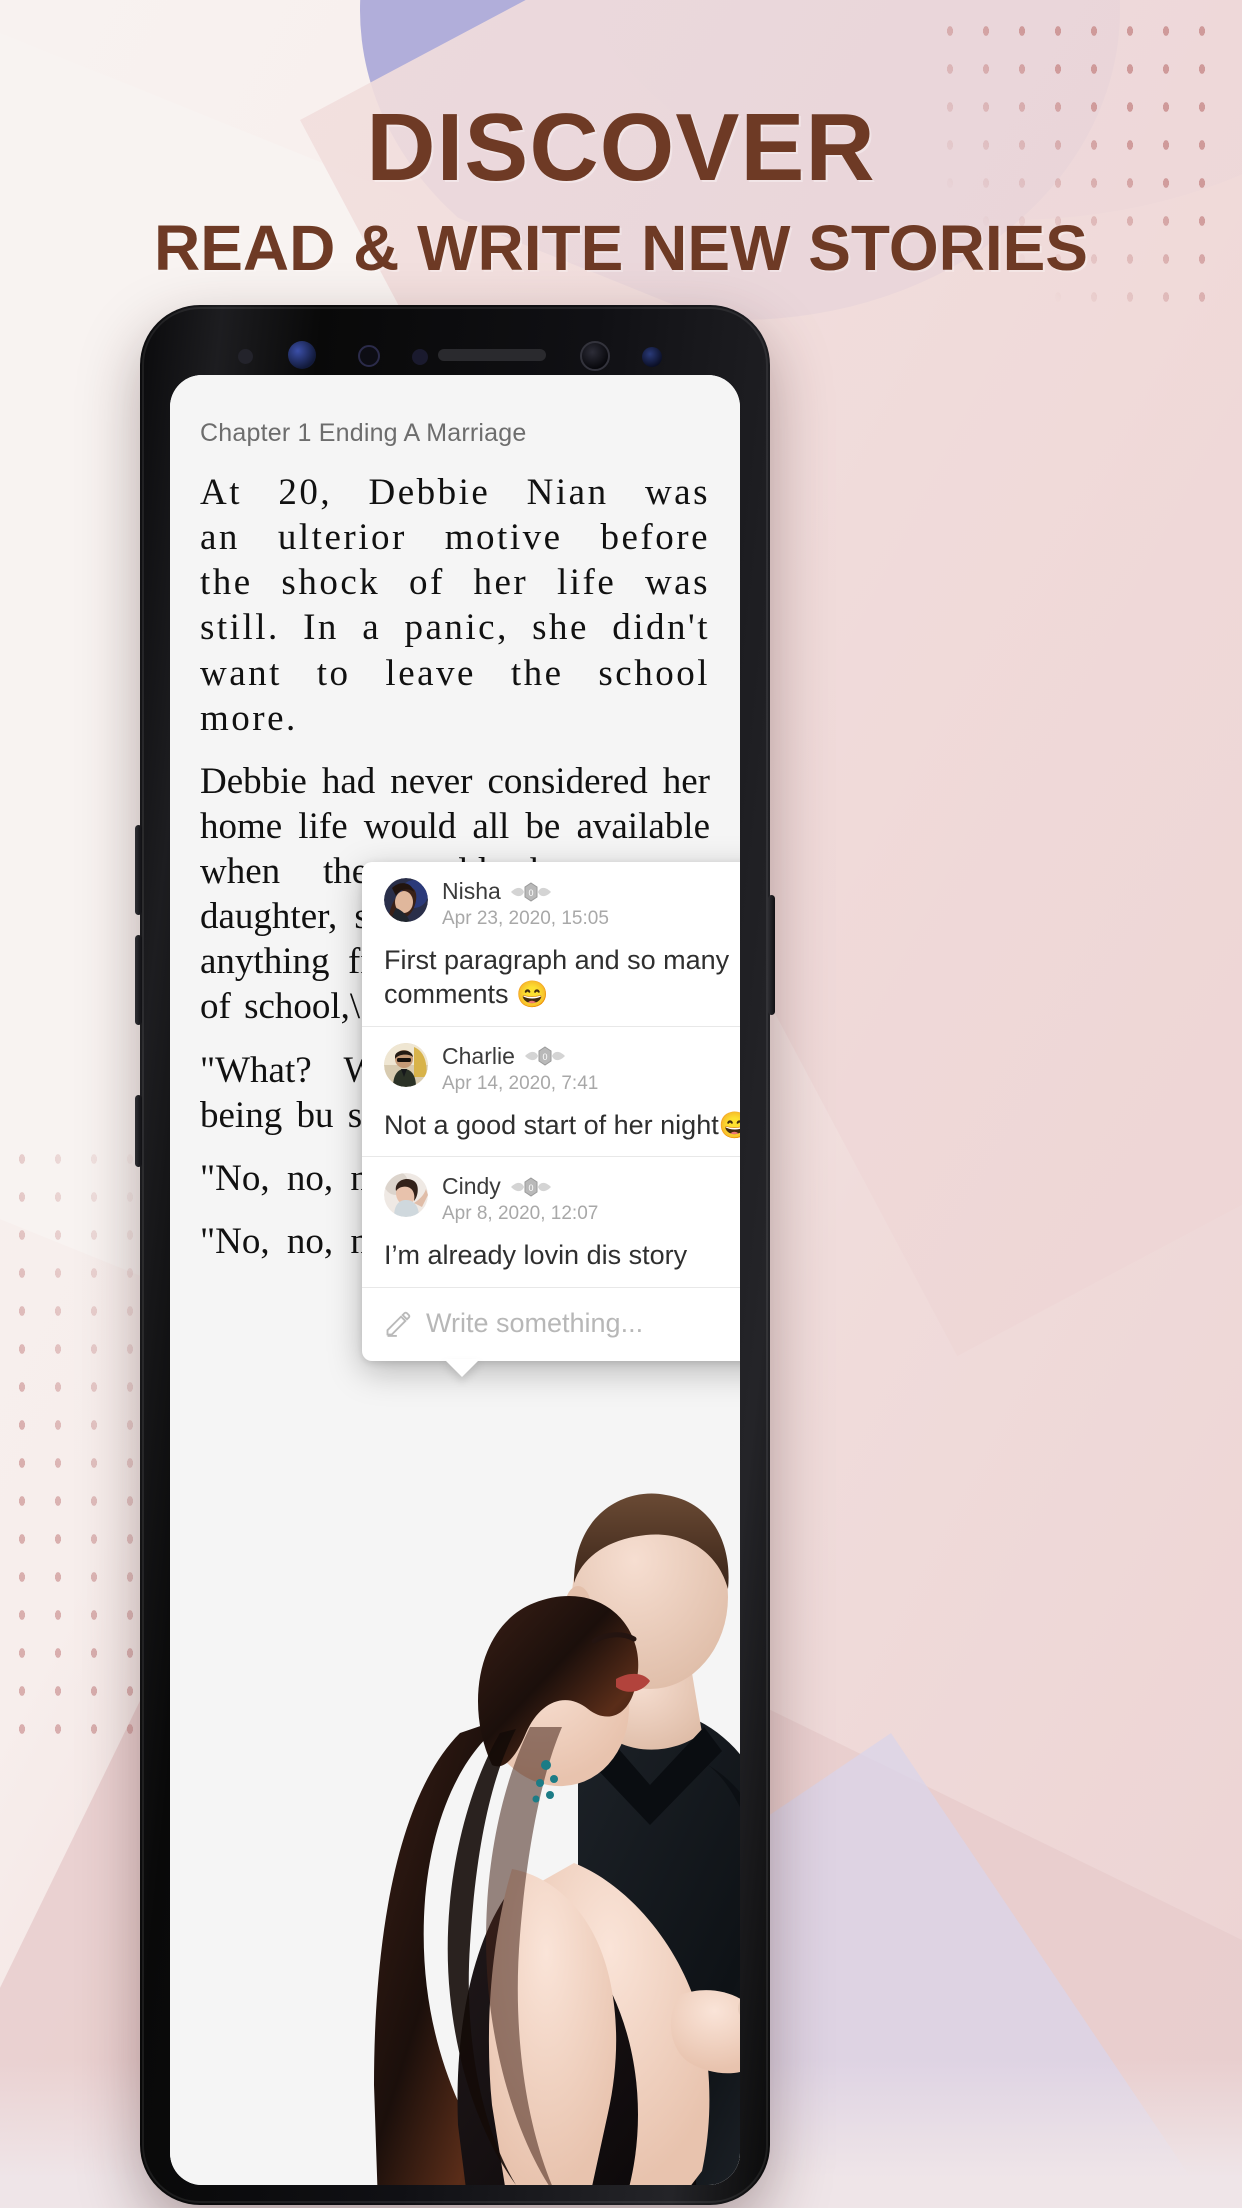  What do you see at coordinates (398, 1324) in the screenshot?
I see `pencil-icon` at bounding box center [398, 1324].